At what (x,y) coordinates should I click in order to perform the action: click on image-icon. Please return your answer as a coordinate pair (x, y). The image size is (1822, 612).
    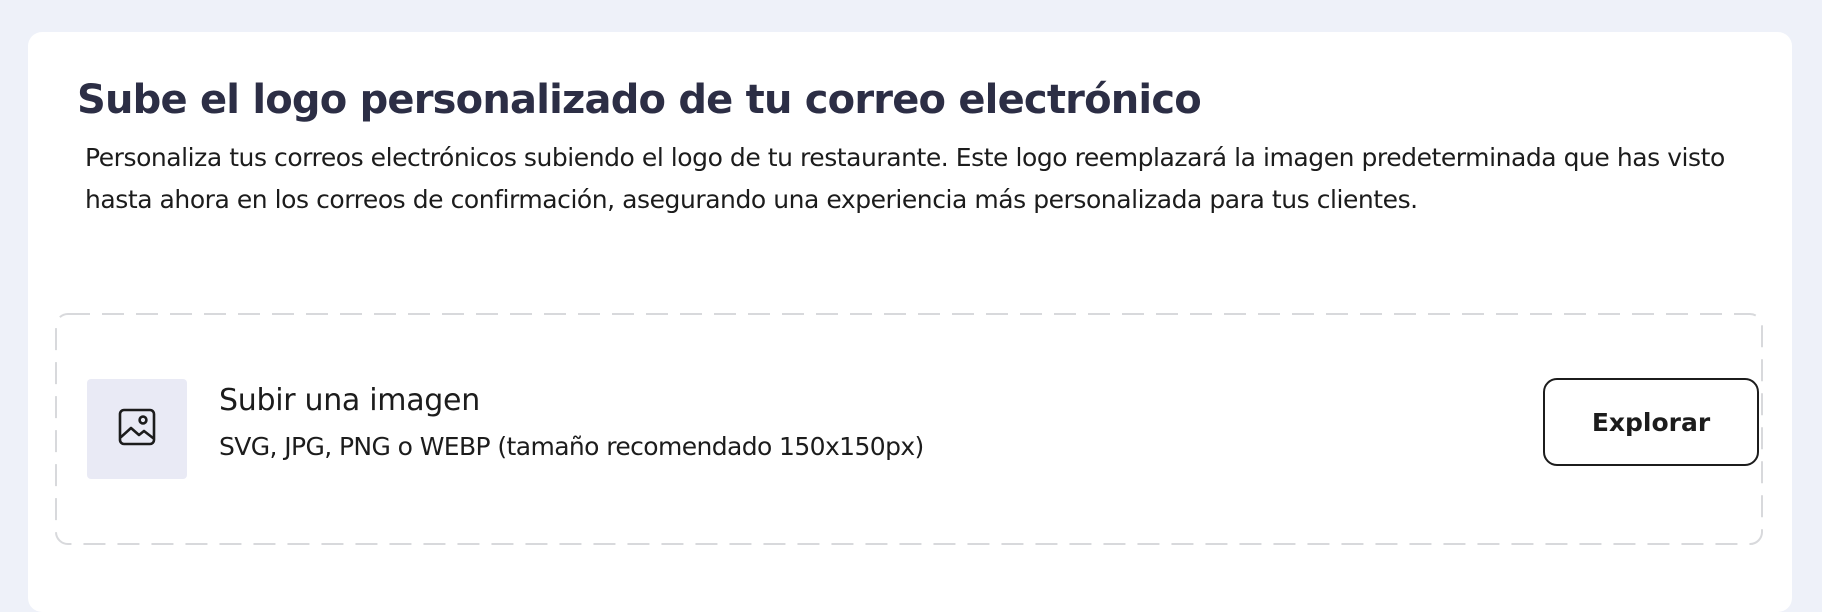
    Looking at the image, I should click on (137, 429).